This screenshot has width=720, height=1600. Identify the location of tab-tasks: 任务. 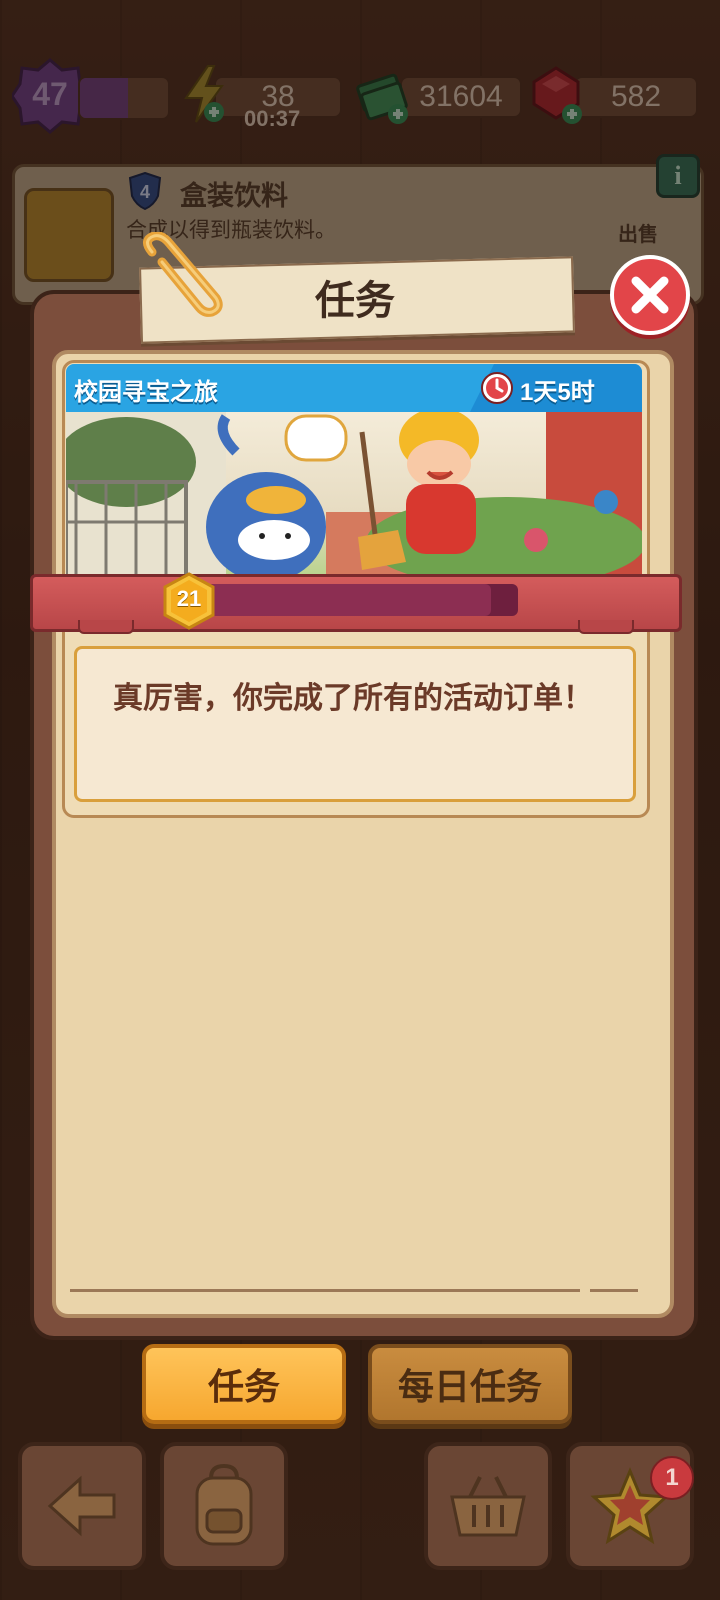
(244, 1384).